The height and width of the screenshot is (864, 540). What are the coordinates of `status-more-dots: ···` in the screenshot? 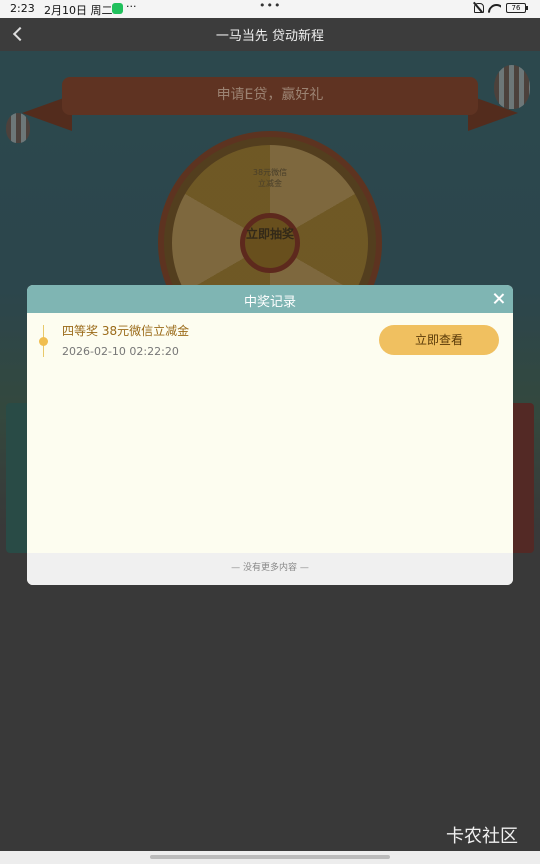 It's located at (131, 6).